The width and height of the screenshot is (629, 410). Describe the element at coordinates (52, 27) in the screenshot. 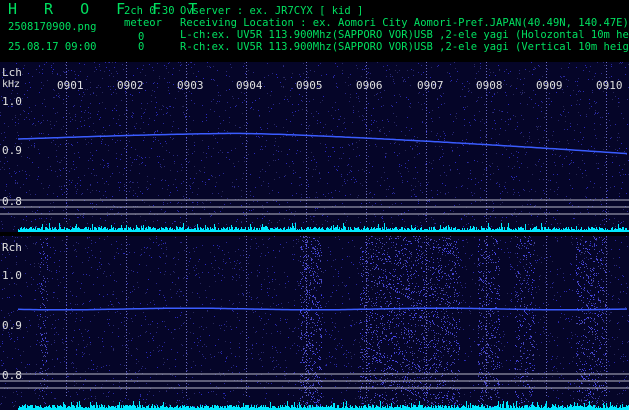

I see `filename-label: 2508170900.png` at that location.